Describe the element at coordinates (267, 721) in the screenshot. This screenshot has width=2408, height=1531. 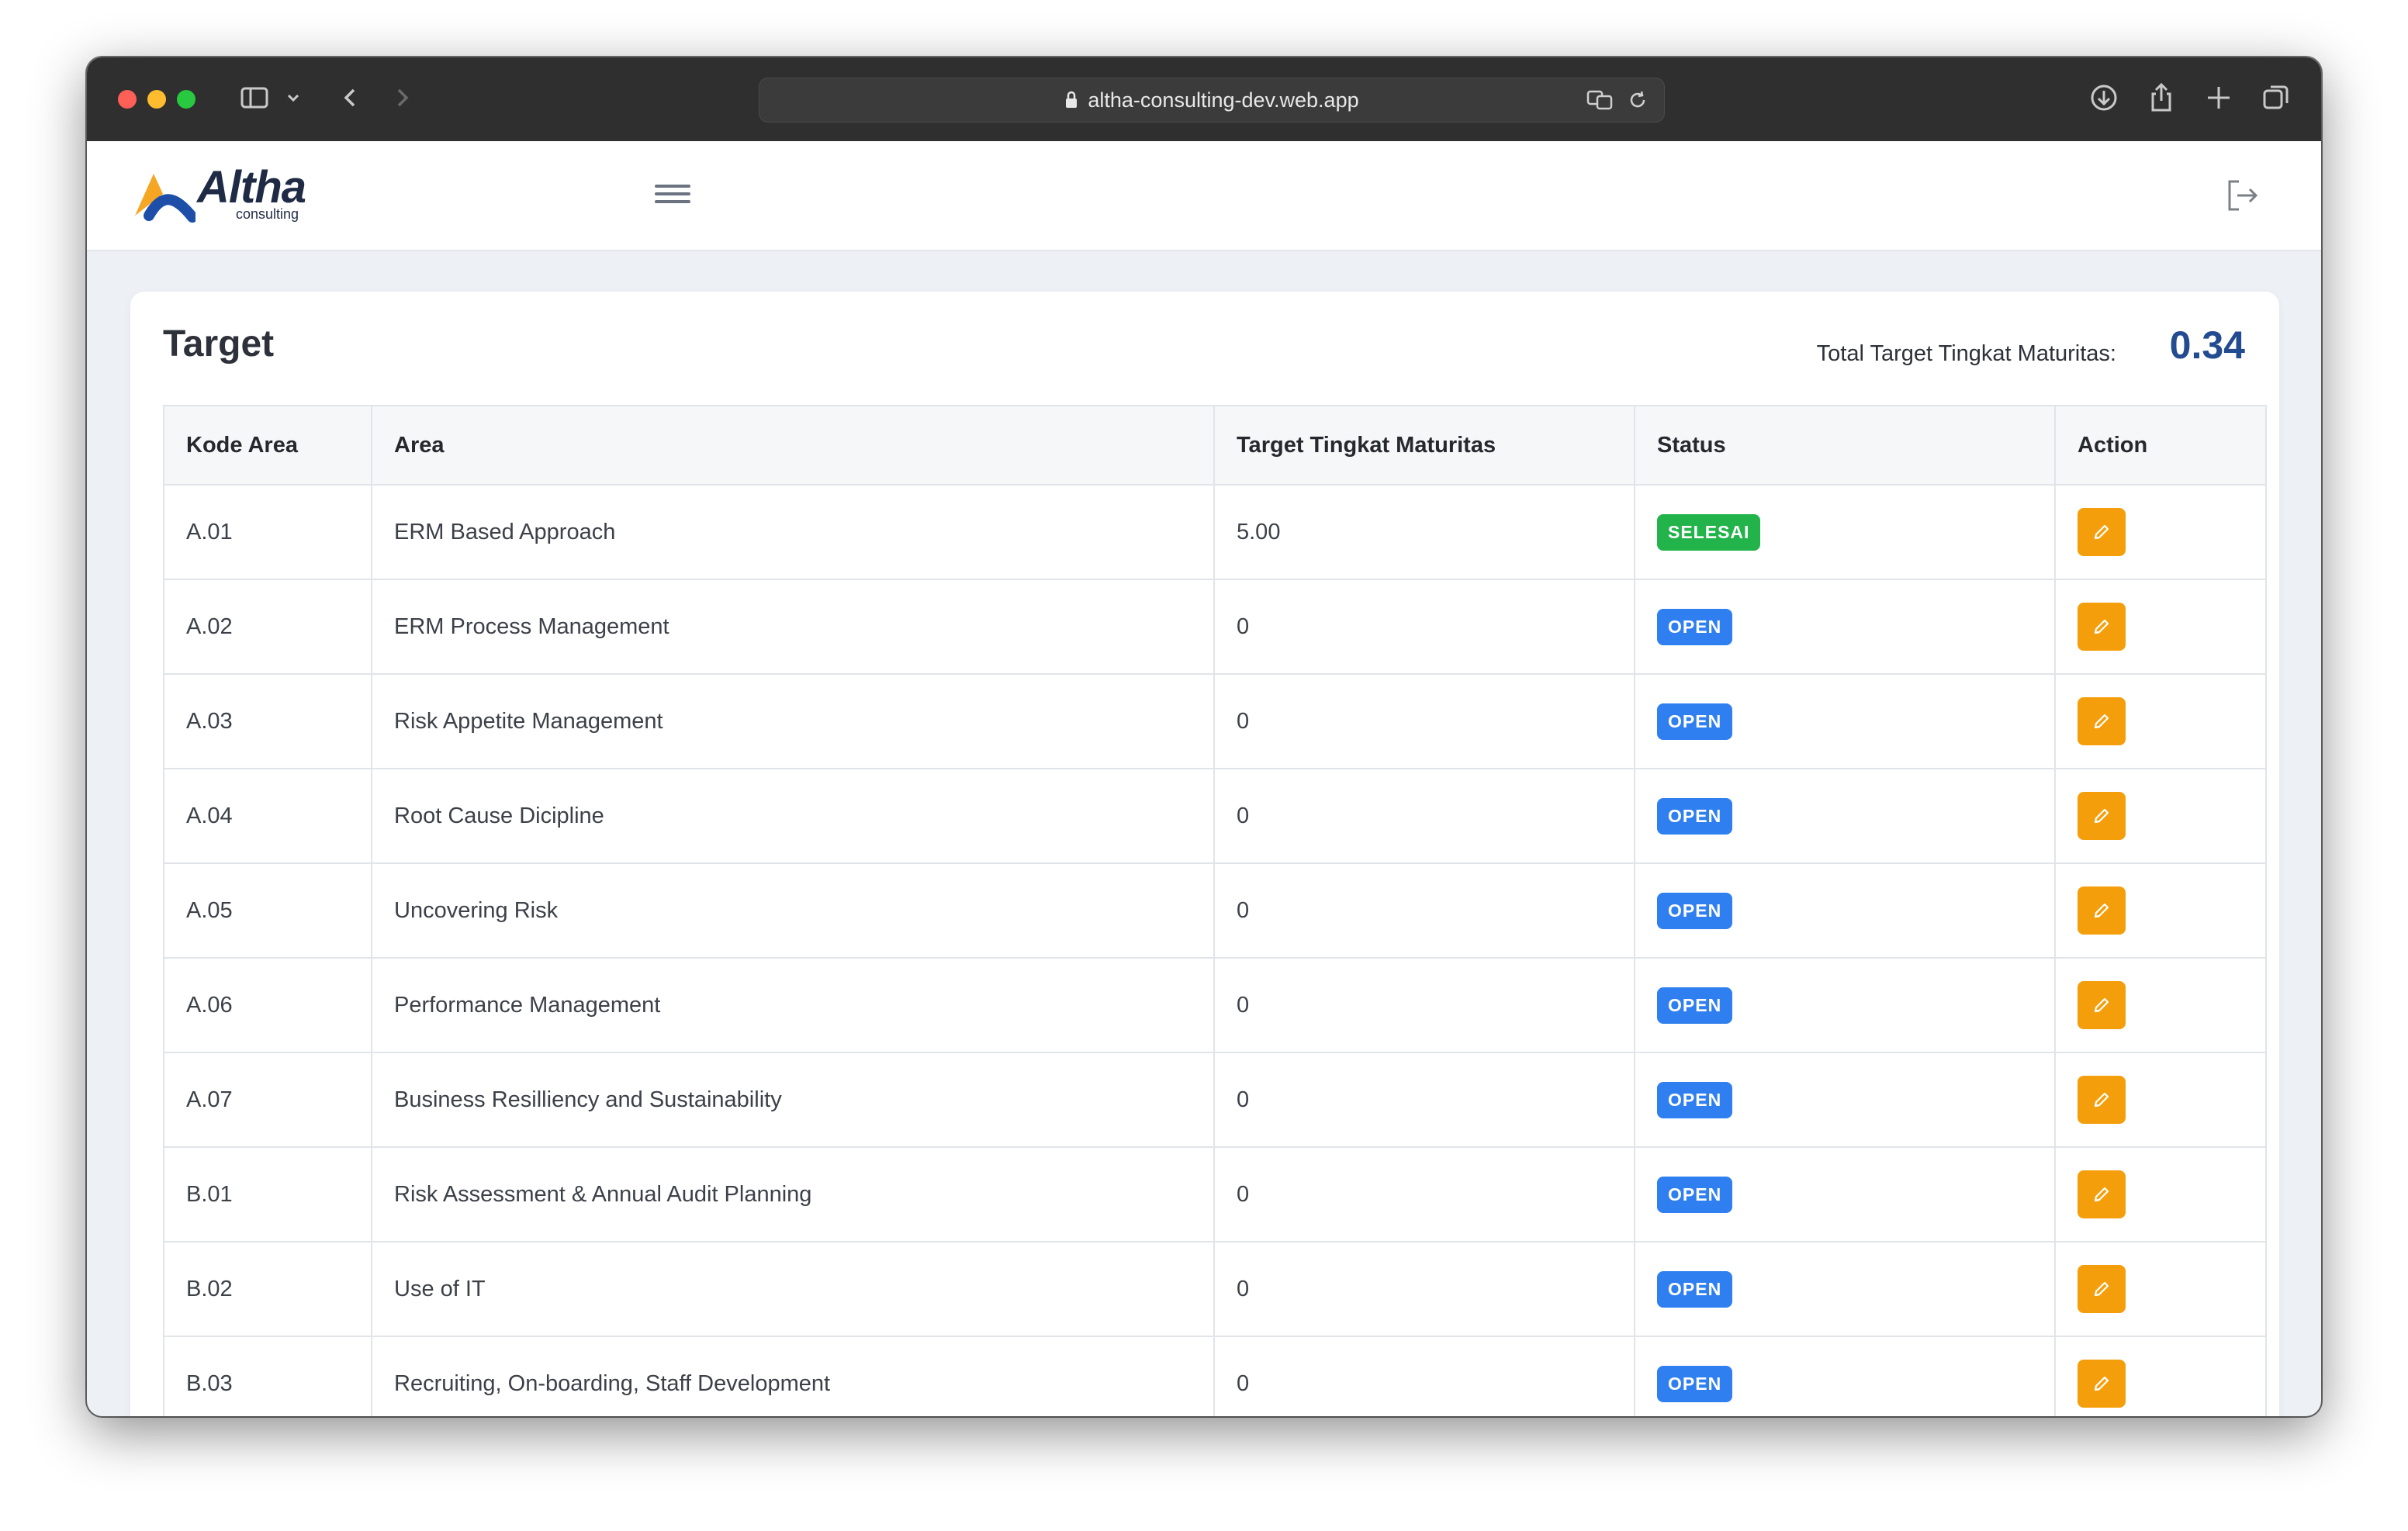
I see `kode-area-cell: A.03` at that location.